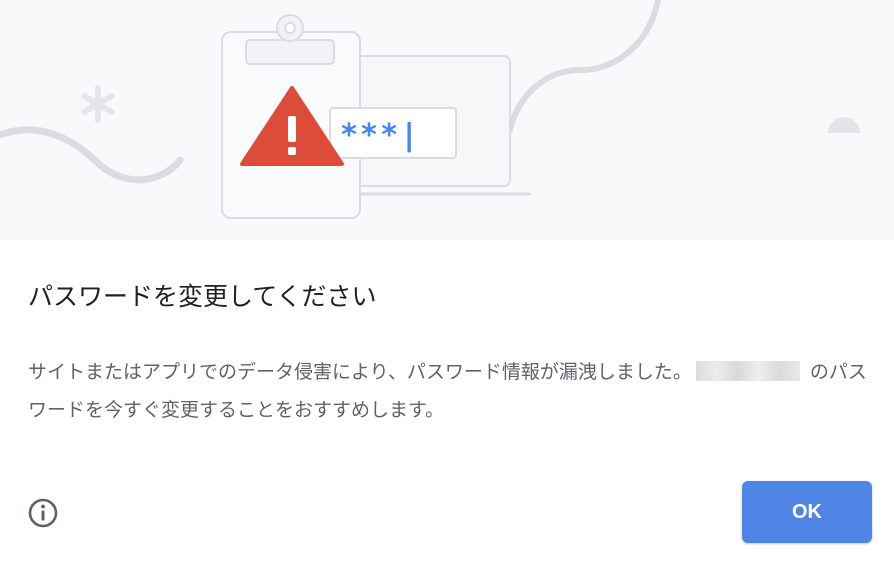  I want to click on dialog-title: パスワードを変更してください, so click(202, 296).